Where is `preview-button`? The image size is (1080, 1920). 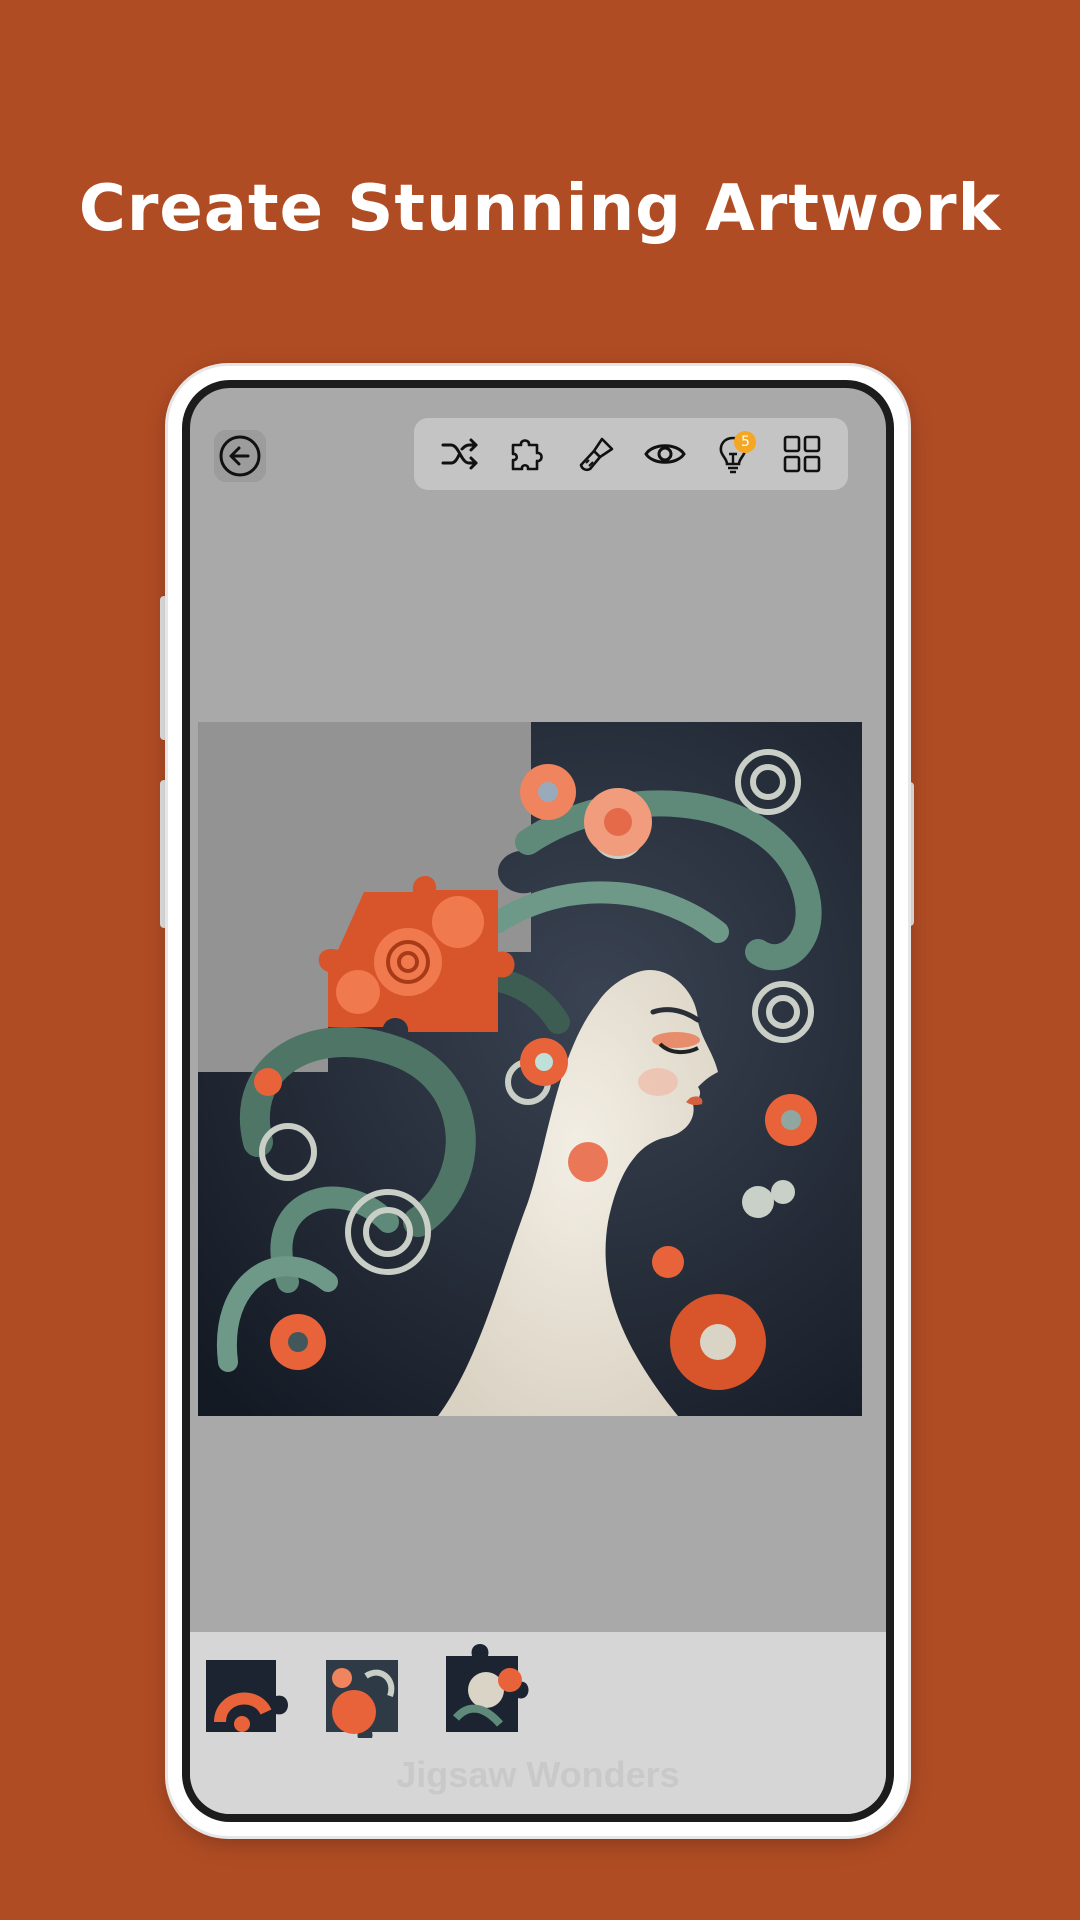
preview-button is located at coordinates (665, 454).